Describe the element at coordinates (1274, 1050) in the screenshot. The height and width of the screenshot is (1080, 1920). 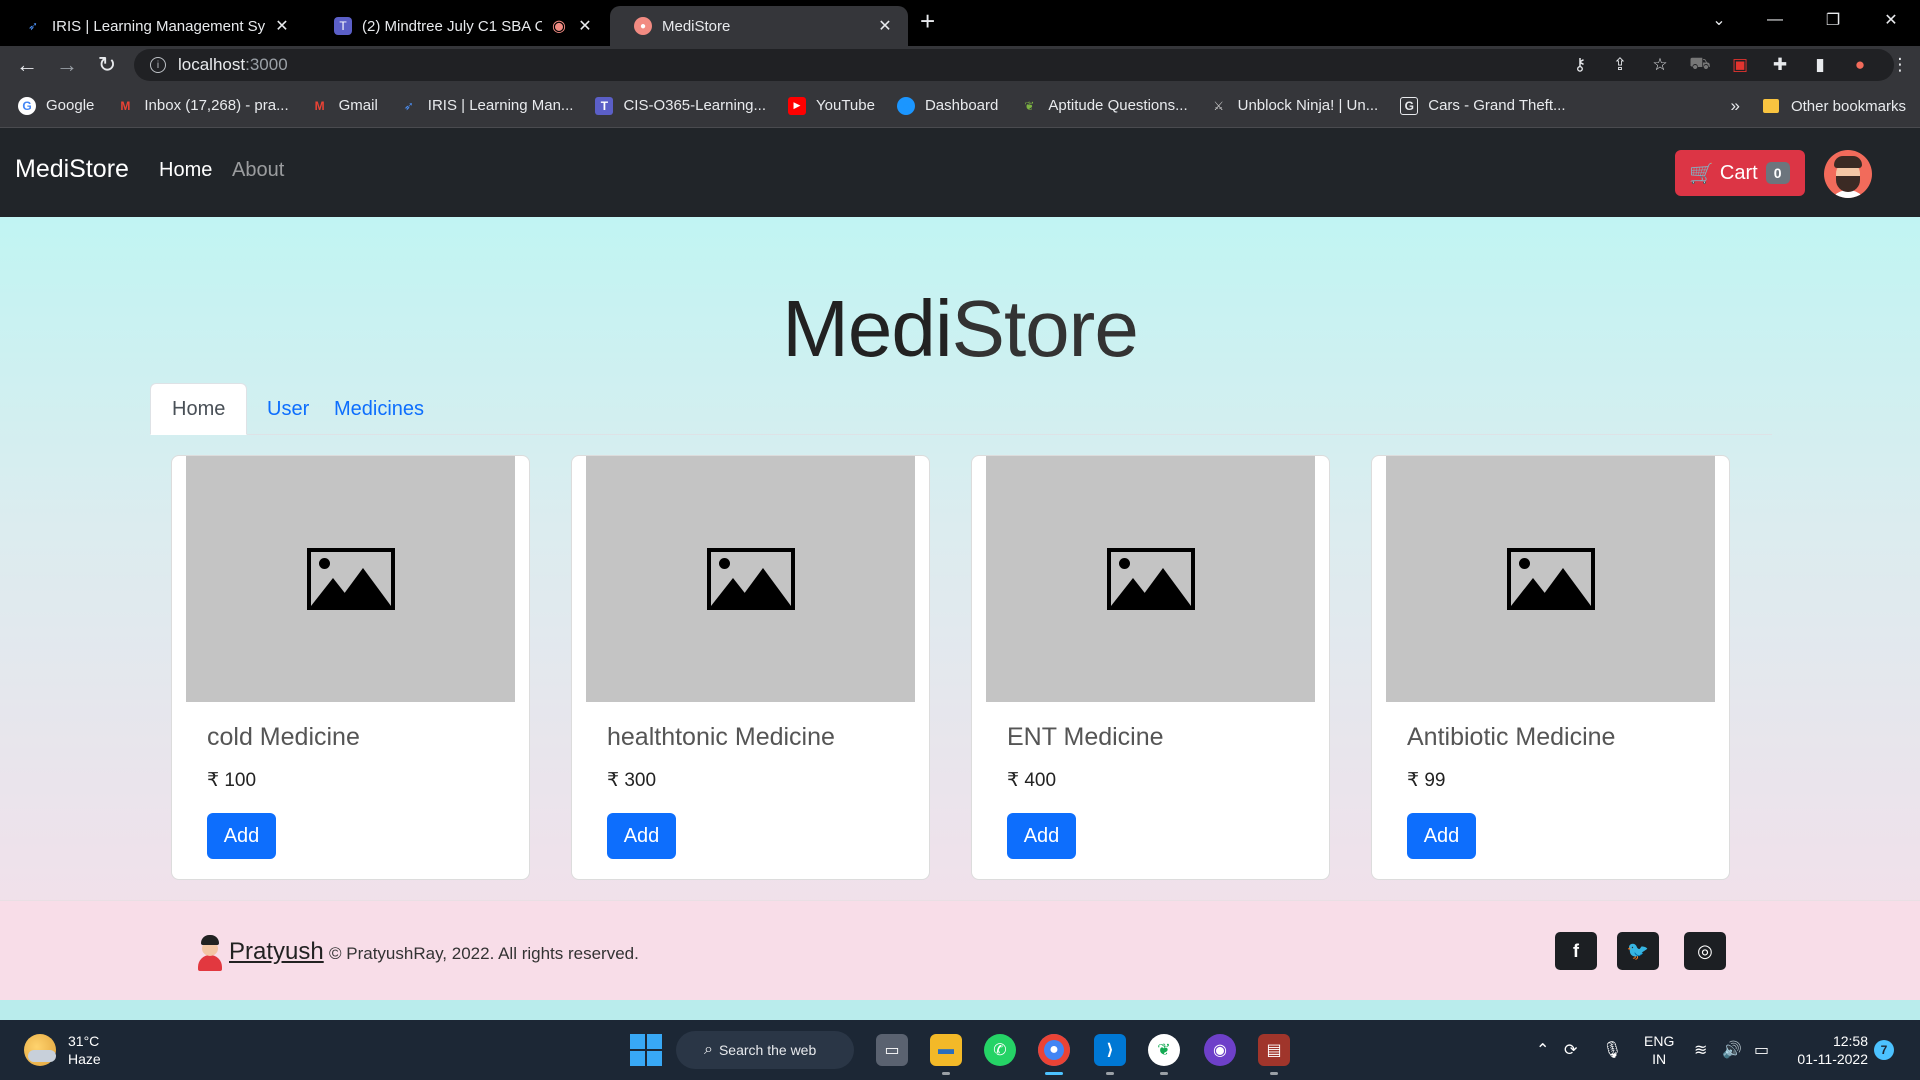
I see `winrar-icon: ▤` at that location.